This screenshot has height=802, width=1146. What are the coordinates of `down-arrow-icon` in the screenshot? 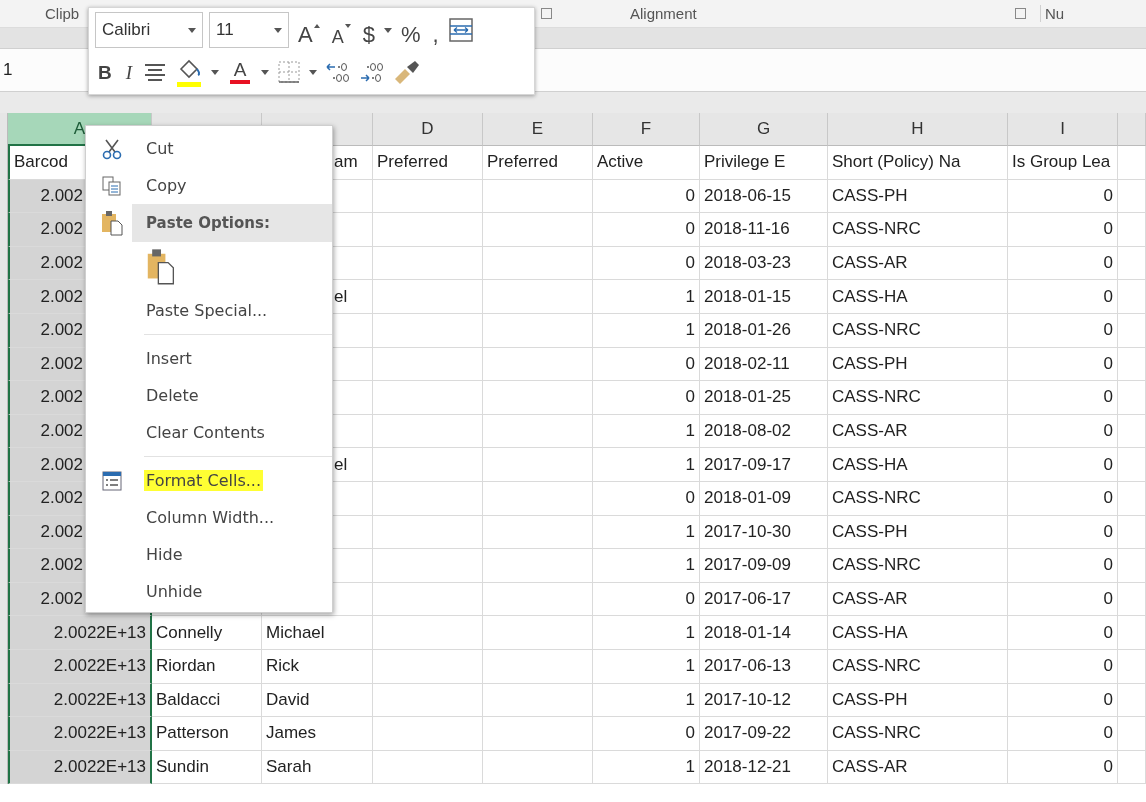 It's located at (347, 26).